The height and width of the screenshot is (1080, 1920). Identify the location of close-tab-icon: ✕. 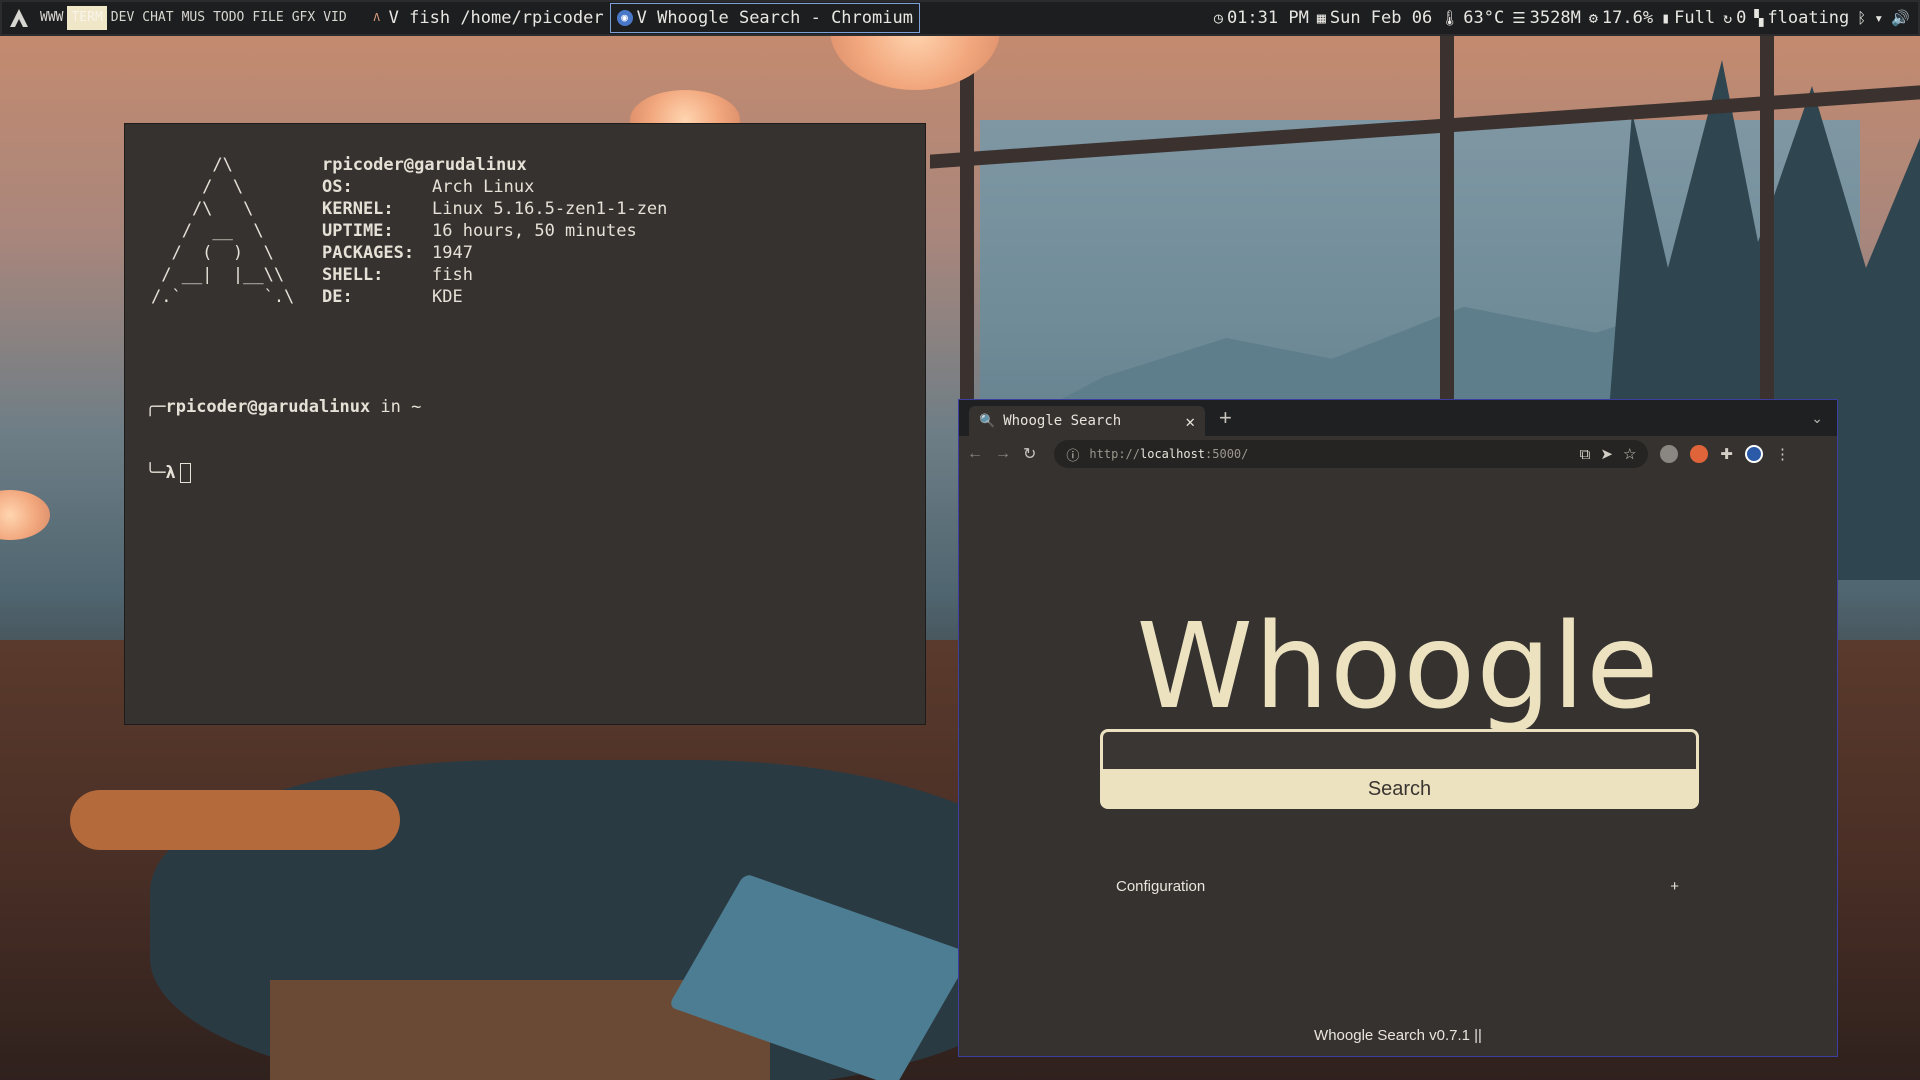
(1190, 421).